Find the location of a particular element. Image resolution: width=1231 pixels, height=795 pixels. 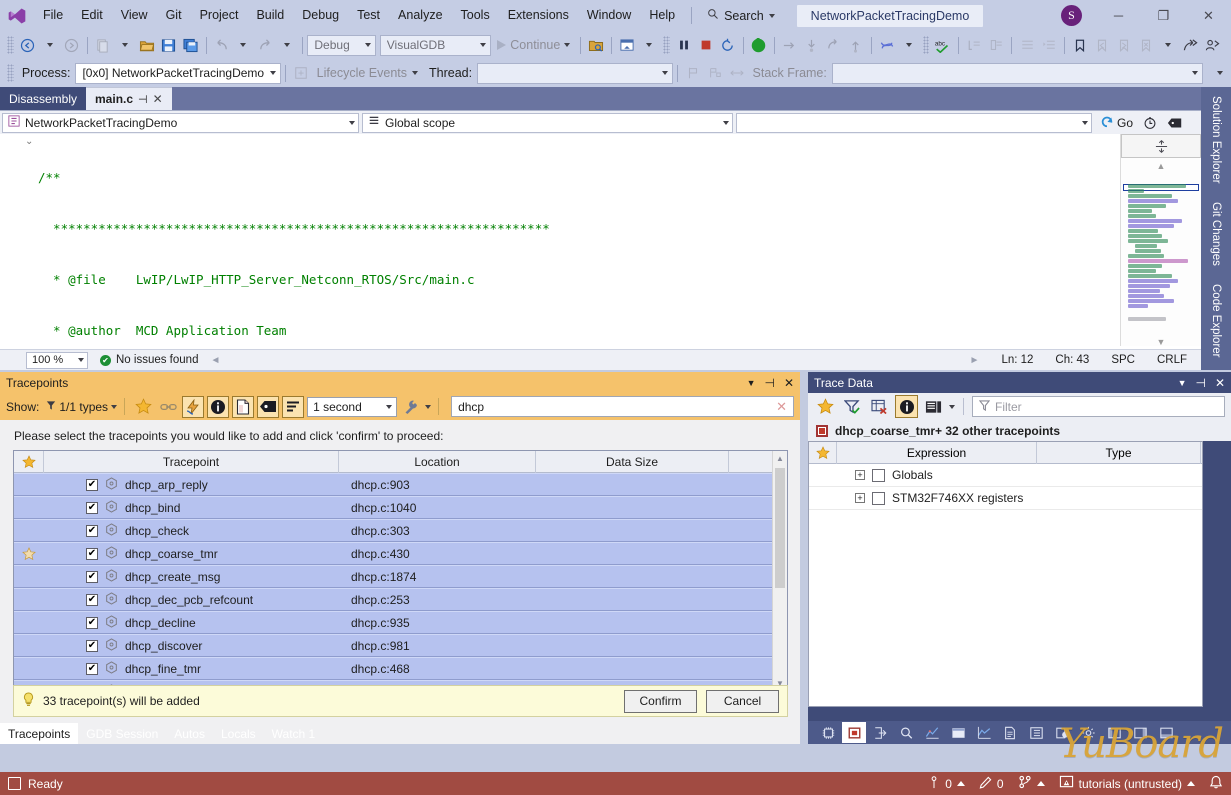

table-row: ✔ dhcp_dec_pcb_refcount dhcp.c:253 is located at coordinates (400, 599).